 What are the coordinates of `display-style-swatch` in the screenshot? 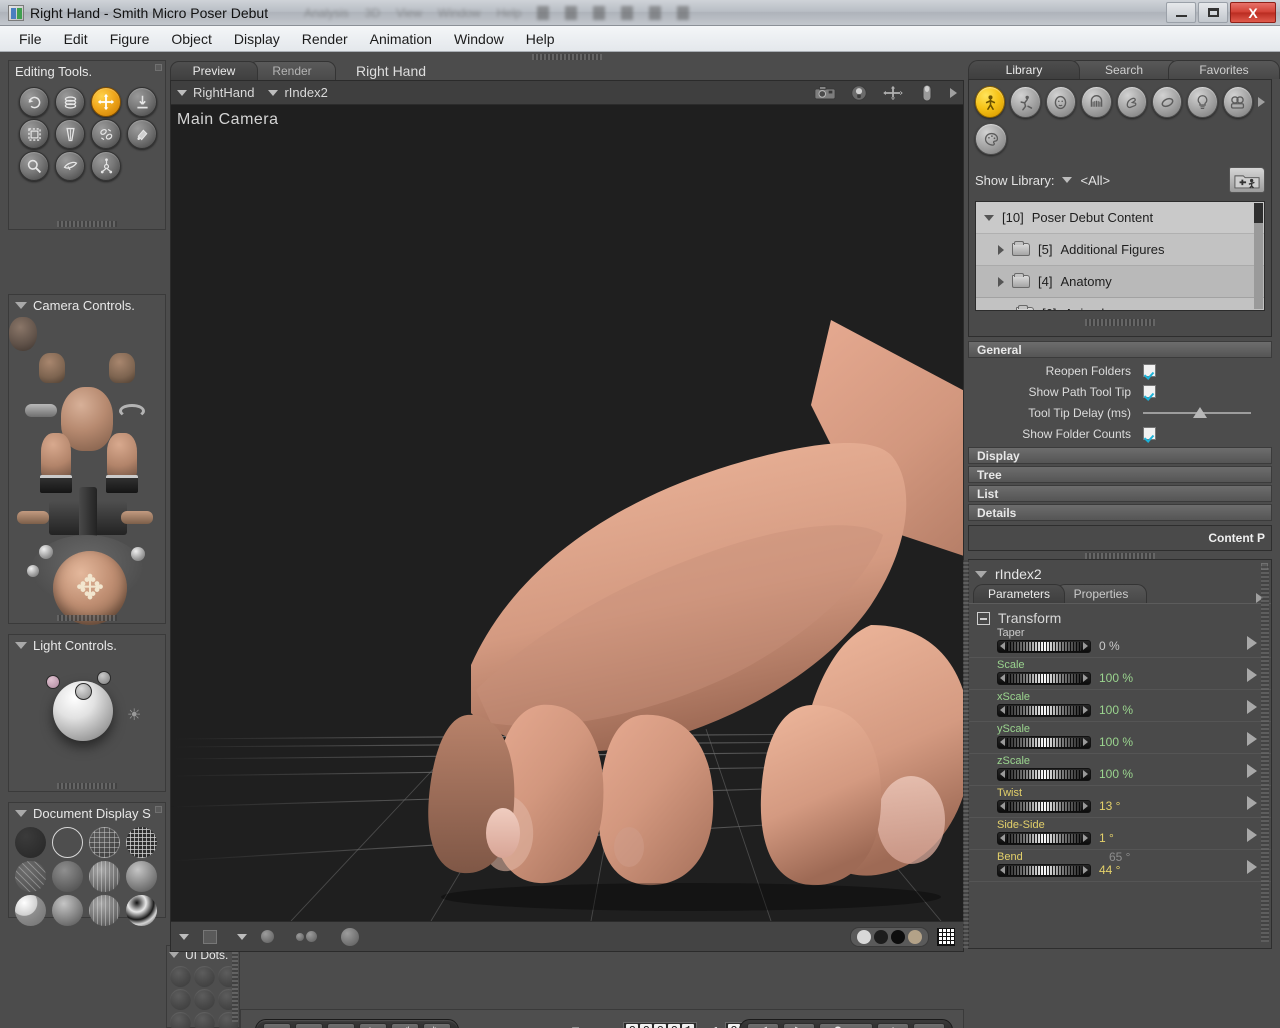 It's located at (210, 936).